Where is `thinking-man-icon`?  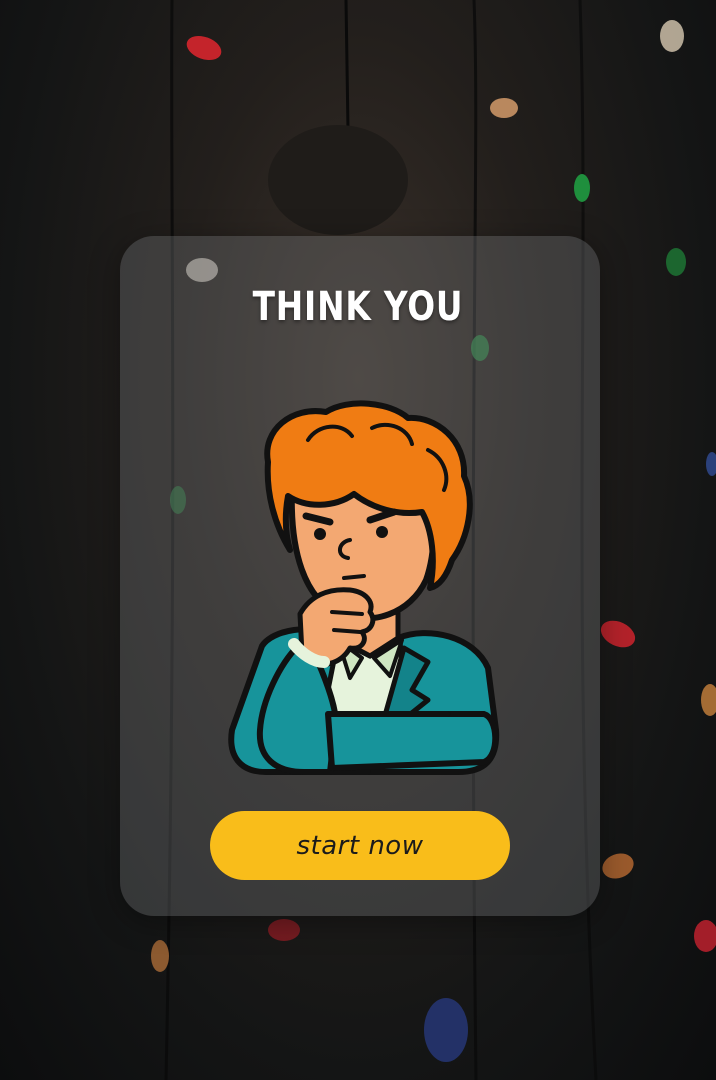
thinking-man-icon is located at coordinates (364, 590).